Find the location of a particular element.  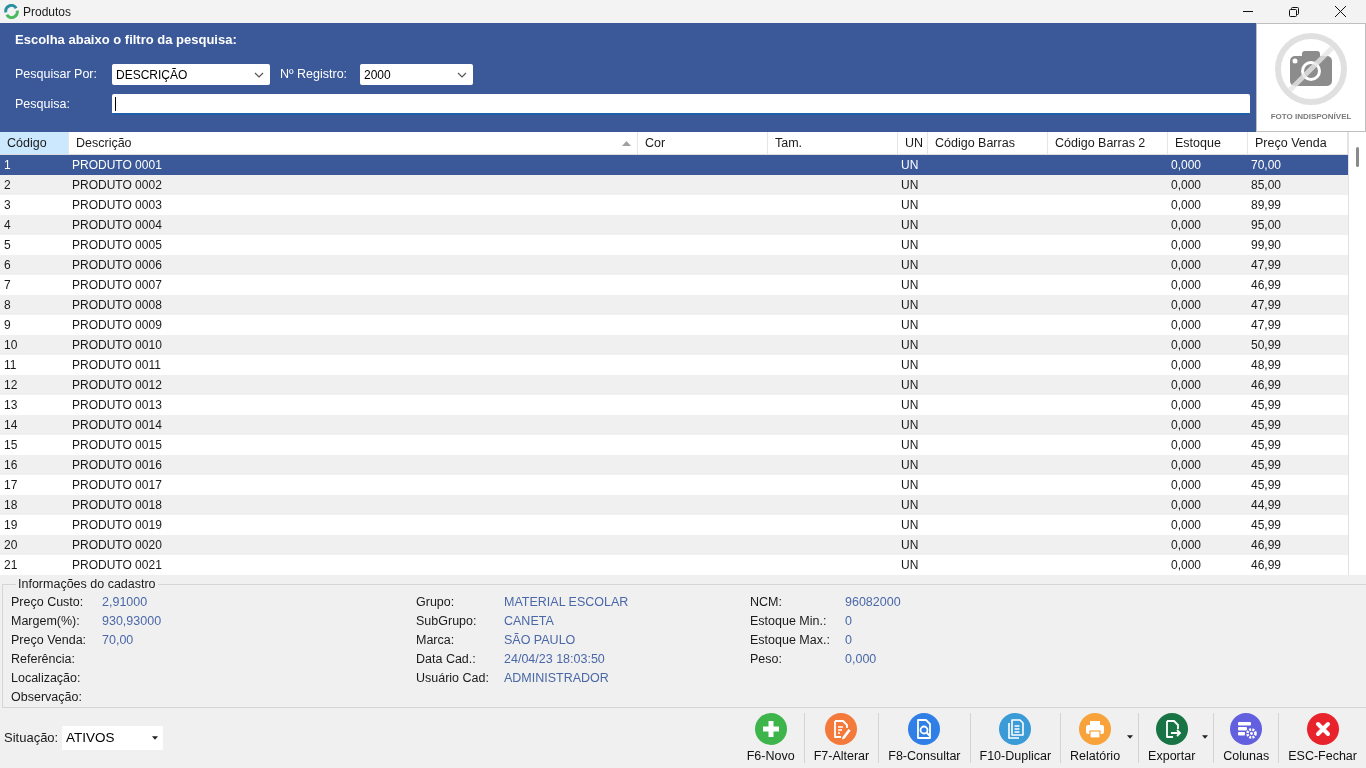

table-cell-text: 70,00 is located at coordinates (1266, 165).